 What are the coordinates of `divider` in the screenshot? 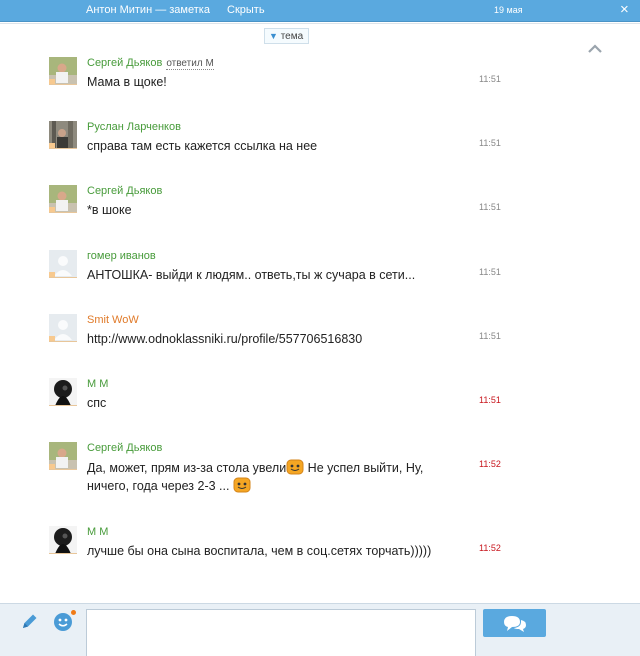 It's located at (320, 23).